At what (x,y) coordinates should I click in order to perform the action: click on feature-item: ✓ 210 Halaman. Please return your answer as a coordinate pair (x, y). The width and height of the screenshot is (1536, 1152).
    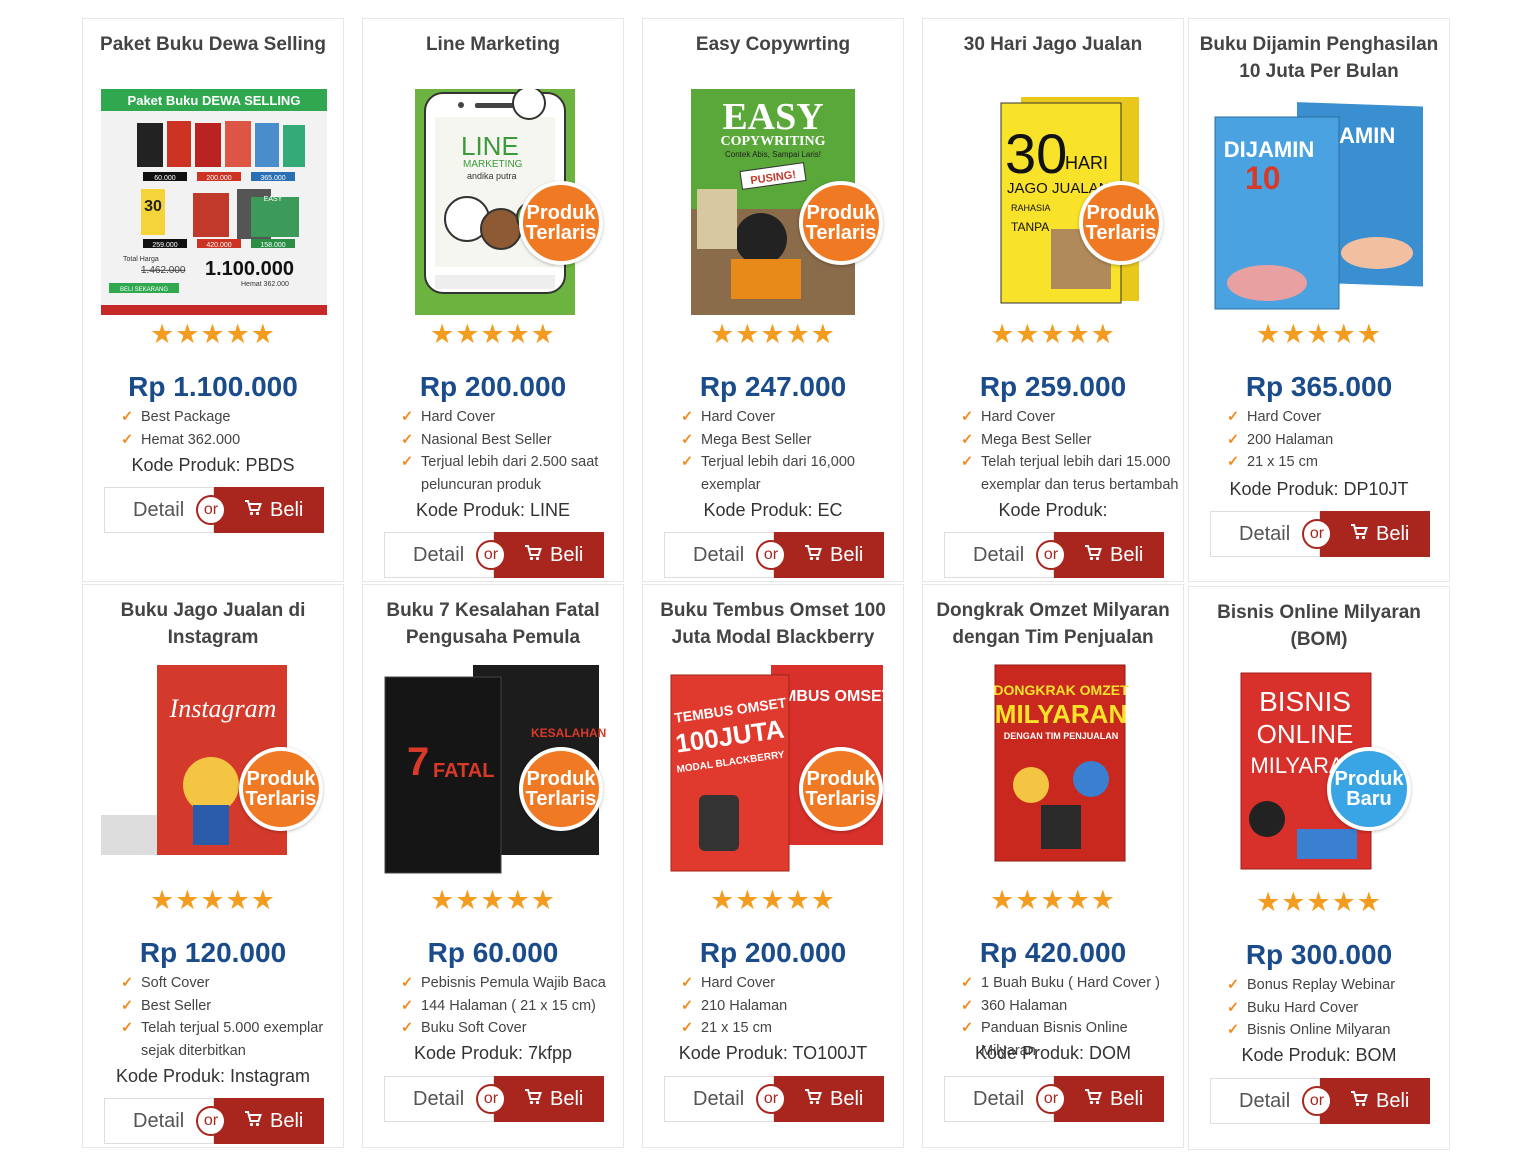
    Looking at the image, I should click on (790, 1006).